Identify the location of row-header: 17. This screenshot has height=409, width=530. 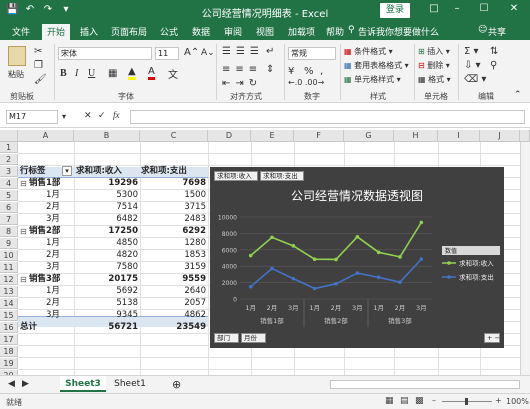
(9, 339).